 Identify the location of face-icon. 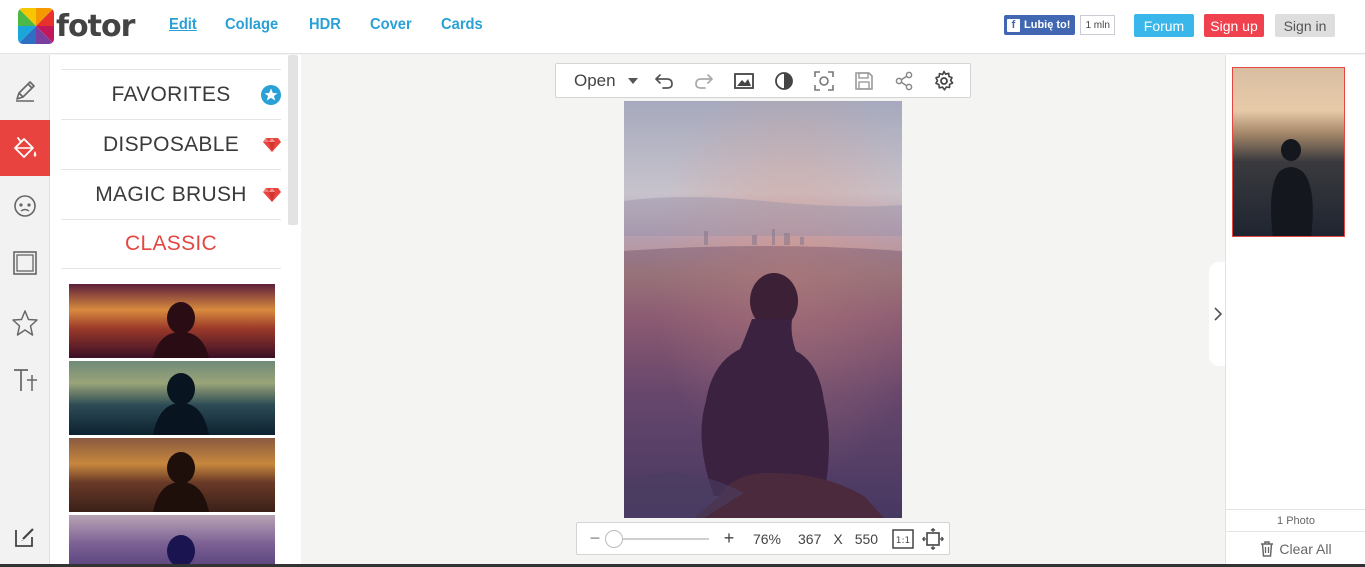
(25, 206).